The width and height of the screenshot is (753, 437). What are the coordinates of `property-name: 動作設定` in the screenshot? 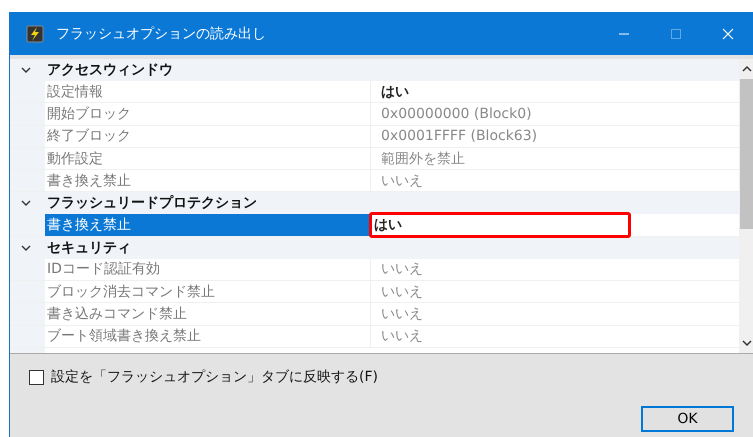 It's located at (208, 159).